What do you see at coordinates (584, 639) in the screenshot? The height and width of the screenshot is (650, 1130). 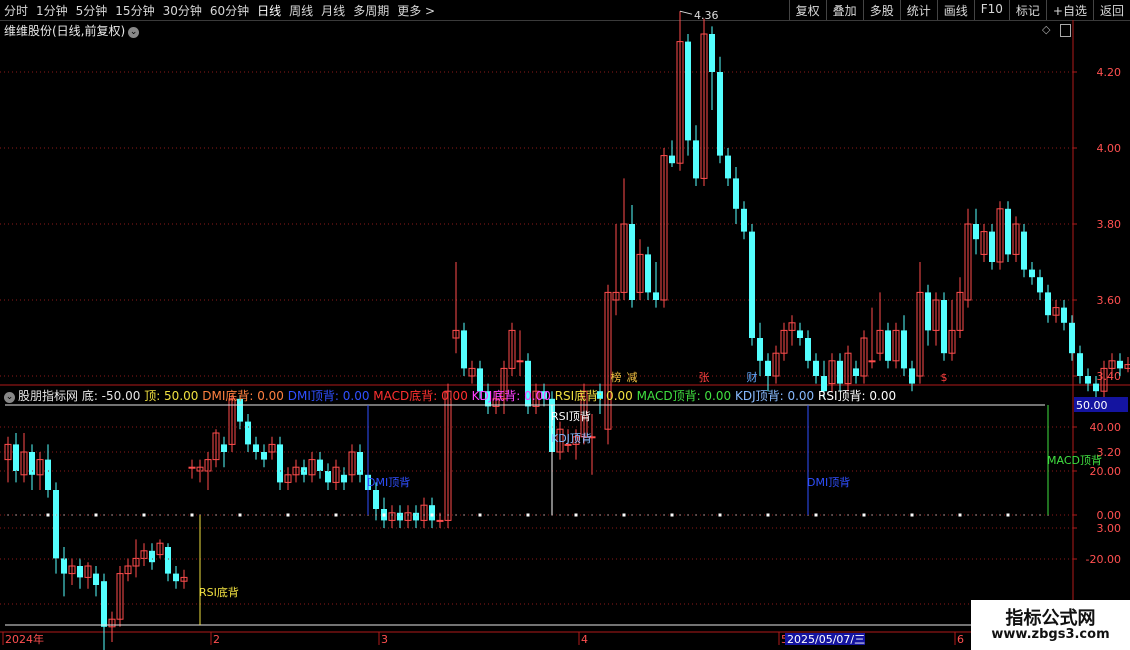 I see `date-label: 4` at bounding box center [584, 639].